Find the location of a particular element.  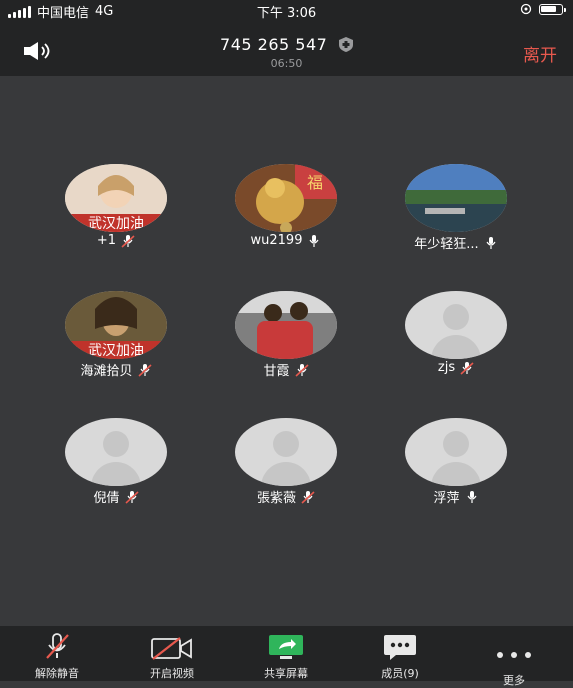

avatar-banner: 福 is located at coordinates (315, 182).